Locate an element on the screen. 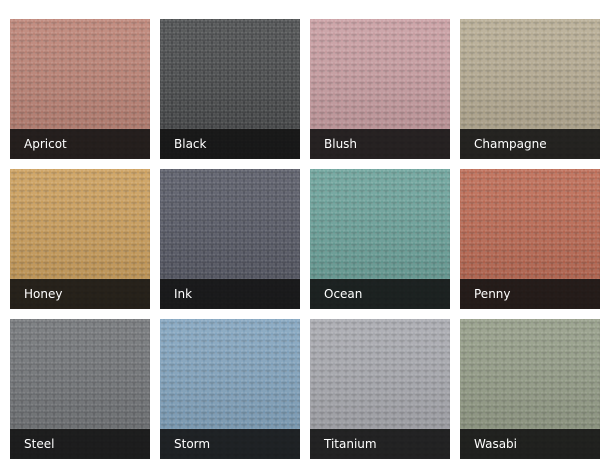 The image size is (613, 474). swatch-ink: Ink is located at coordinates (230, 239).